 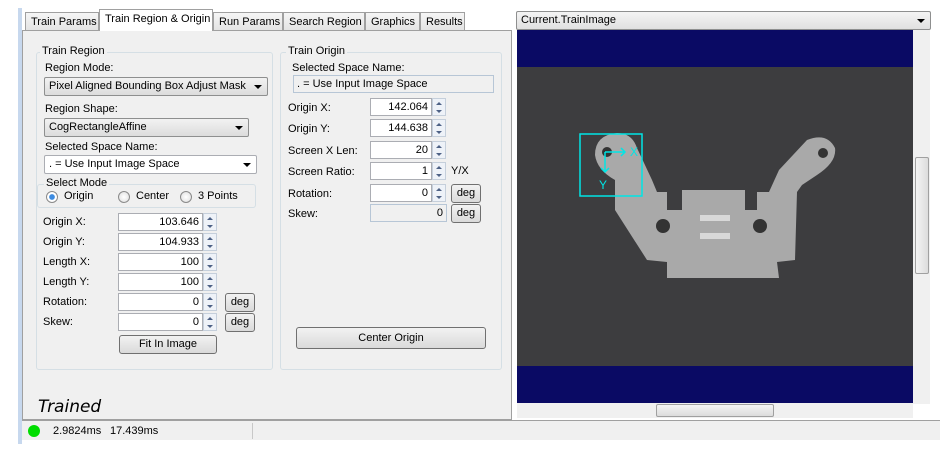 What do you see at coordinates (442, 21) in the screenshot?
I see `tab-results: Results` at bounding box center [442, 21].